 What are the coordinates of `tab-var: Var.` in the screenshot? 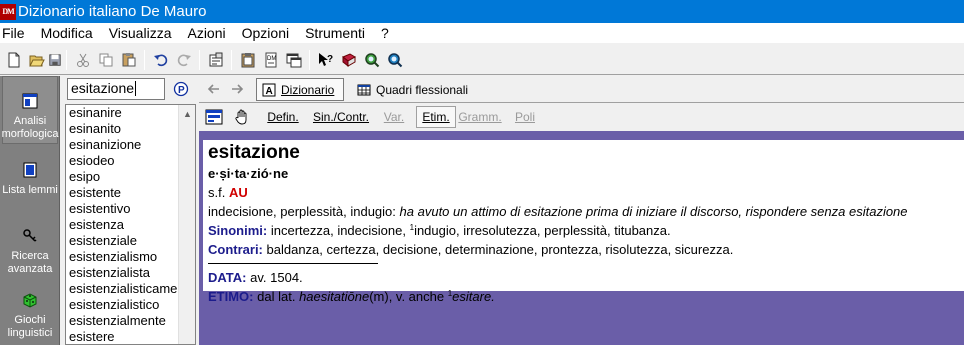 It's located at (394, 117).